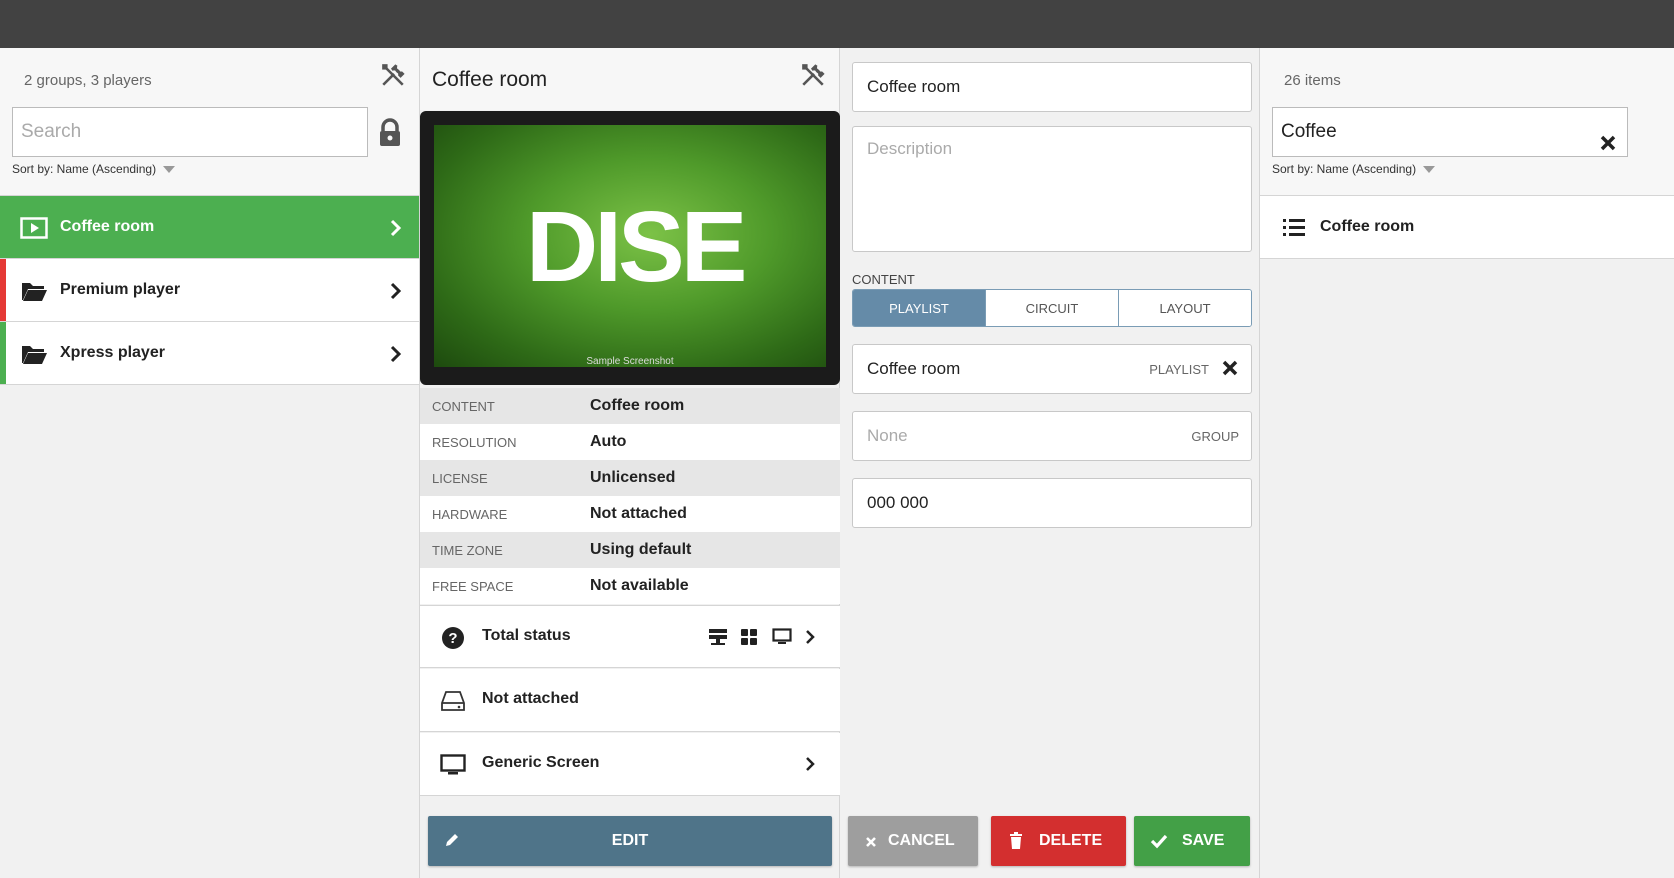 This screenshot has height=878, width=1674. I want to click on players-sort-dropdown: Sort by: Name (Ascending), so click(94, 169).